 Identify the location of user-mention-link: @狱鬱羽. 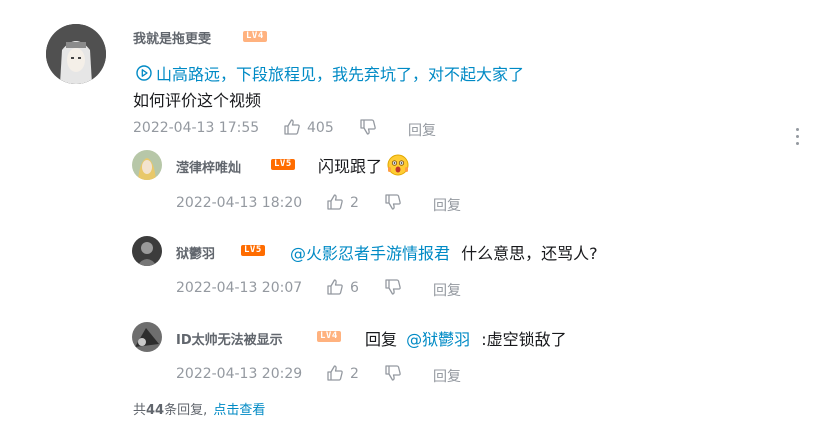
(438, 339).